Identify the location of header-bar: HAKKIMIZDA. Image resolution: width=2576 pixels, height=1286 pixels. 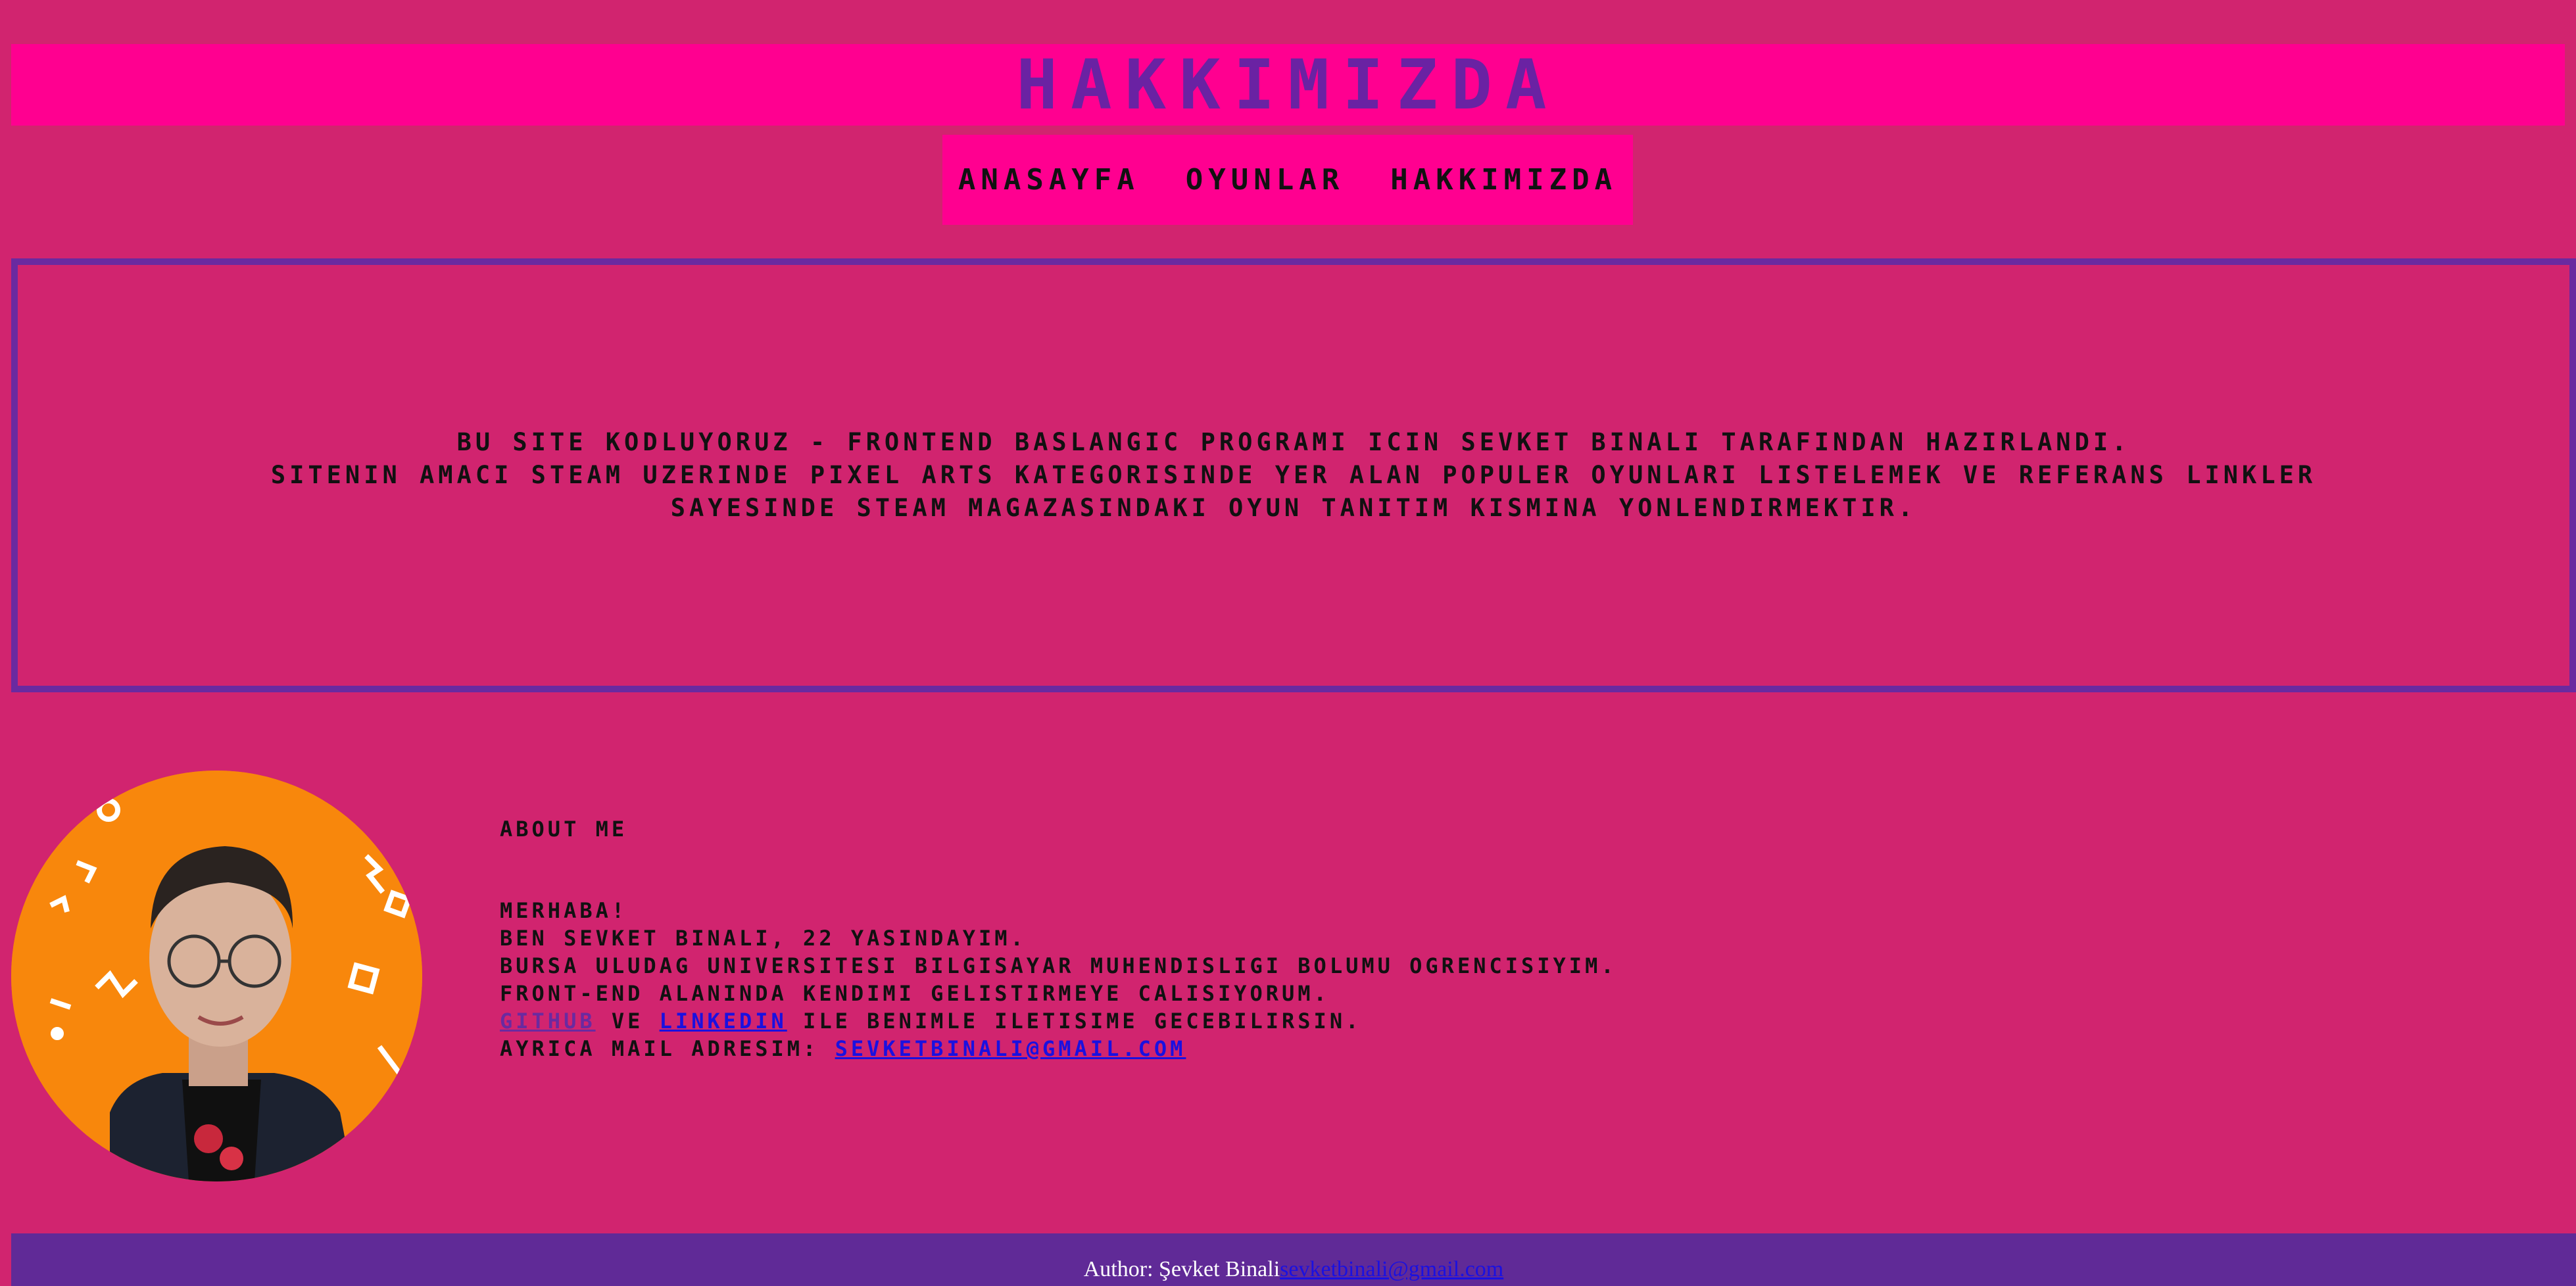
(1288, 85).